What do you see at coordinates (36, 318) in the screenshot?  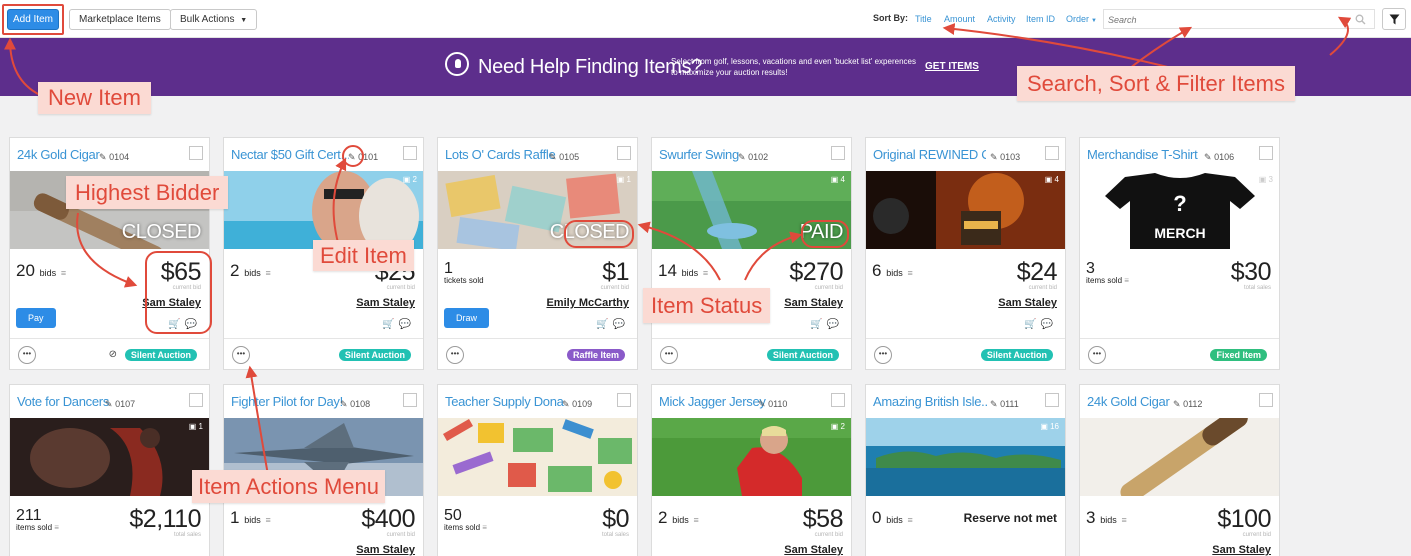 I see `pay-button: Pay` at bounding box center [36, 318].